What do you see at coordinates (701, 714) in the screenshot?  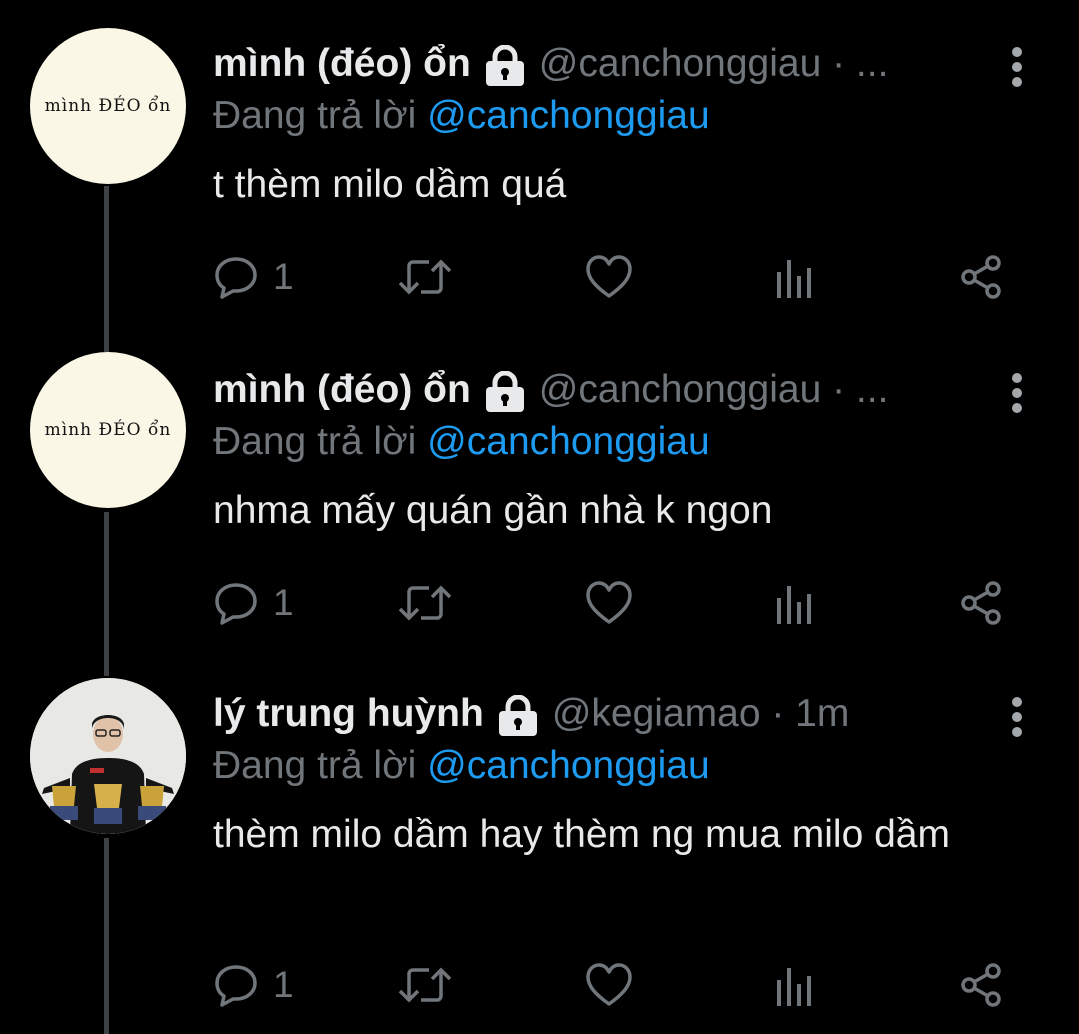 I see `handle-and-time: @kegiamao · 1m` at bounding box center [701, 714].